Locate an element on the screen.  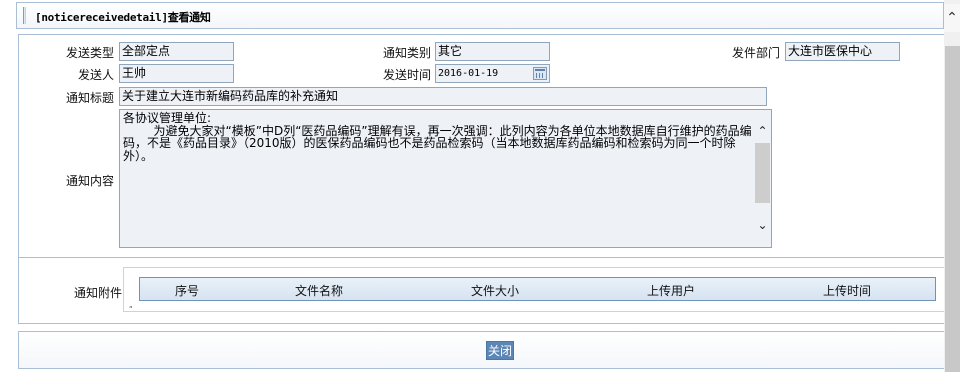
column-header-upload-time: 上传时间 is located at coordinates (847, 290).